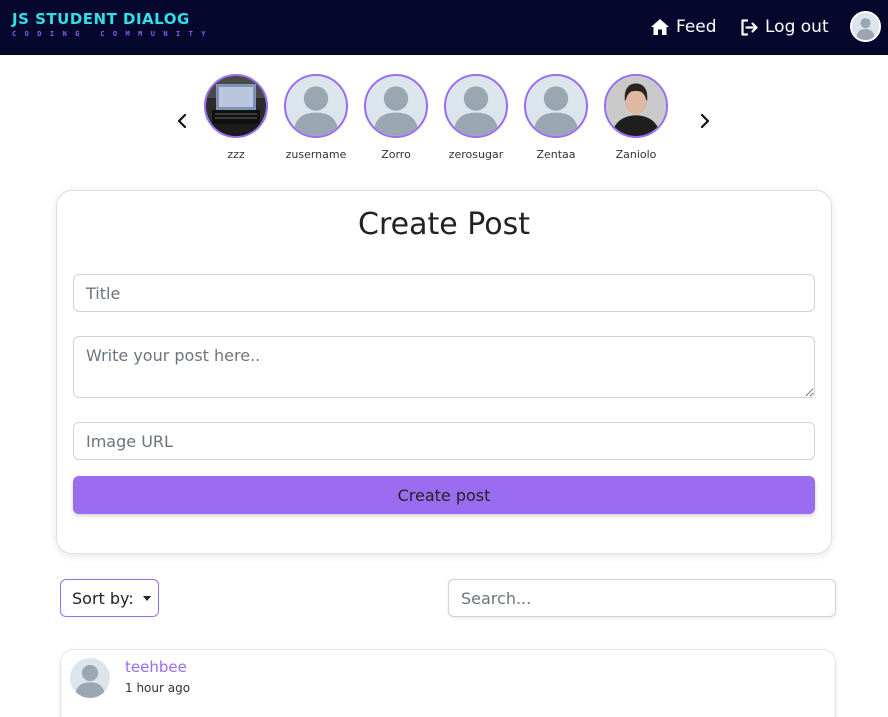 This screenshot has height=717, width=888. What do you see at coordinates (444, 293) in the screenshot?
I see `post-title-input` at bounding box center [444, 293].